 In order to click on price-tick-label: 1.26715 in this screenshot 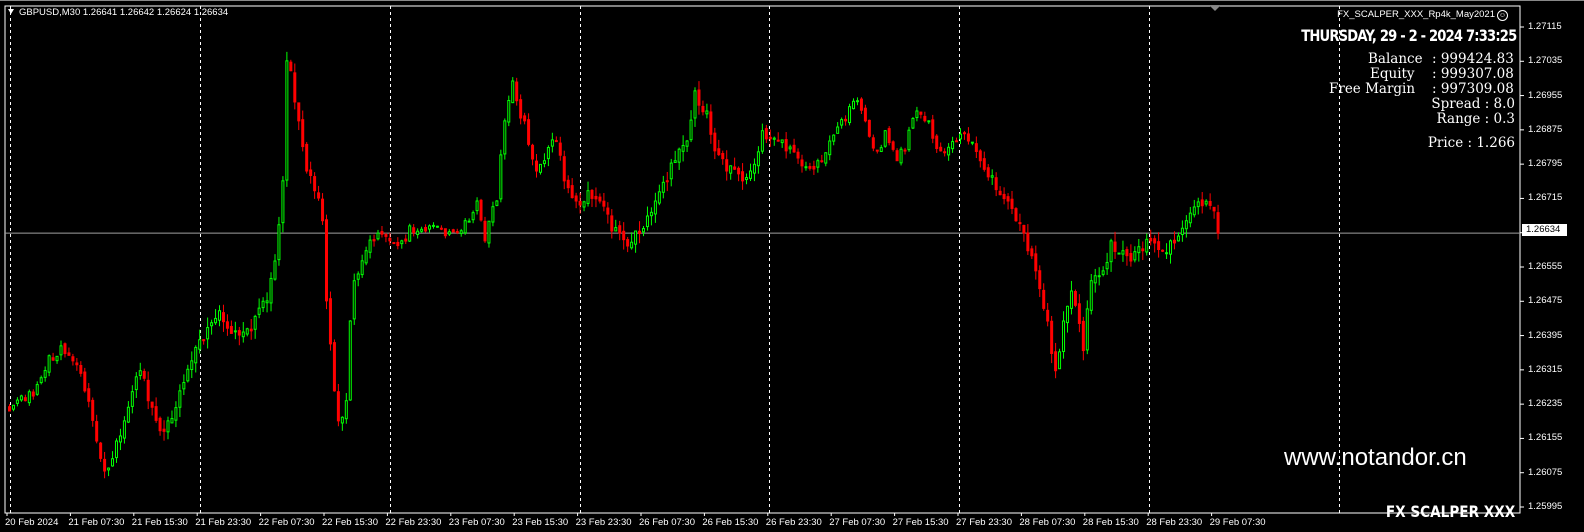, I will do `click(1545, 198)`.